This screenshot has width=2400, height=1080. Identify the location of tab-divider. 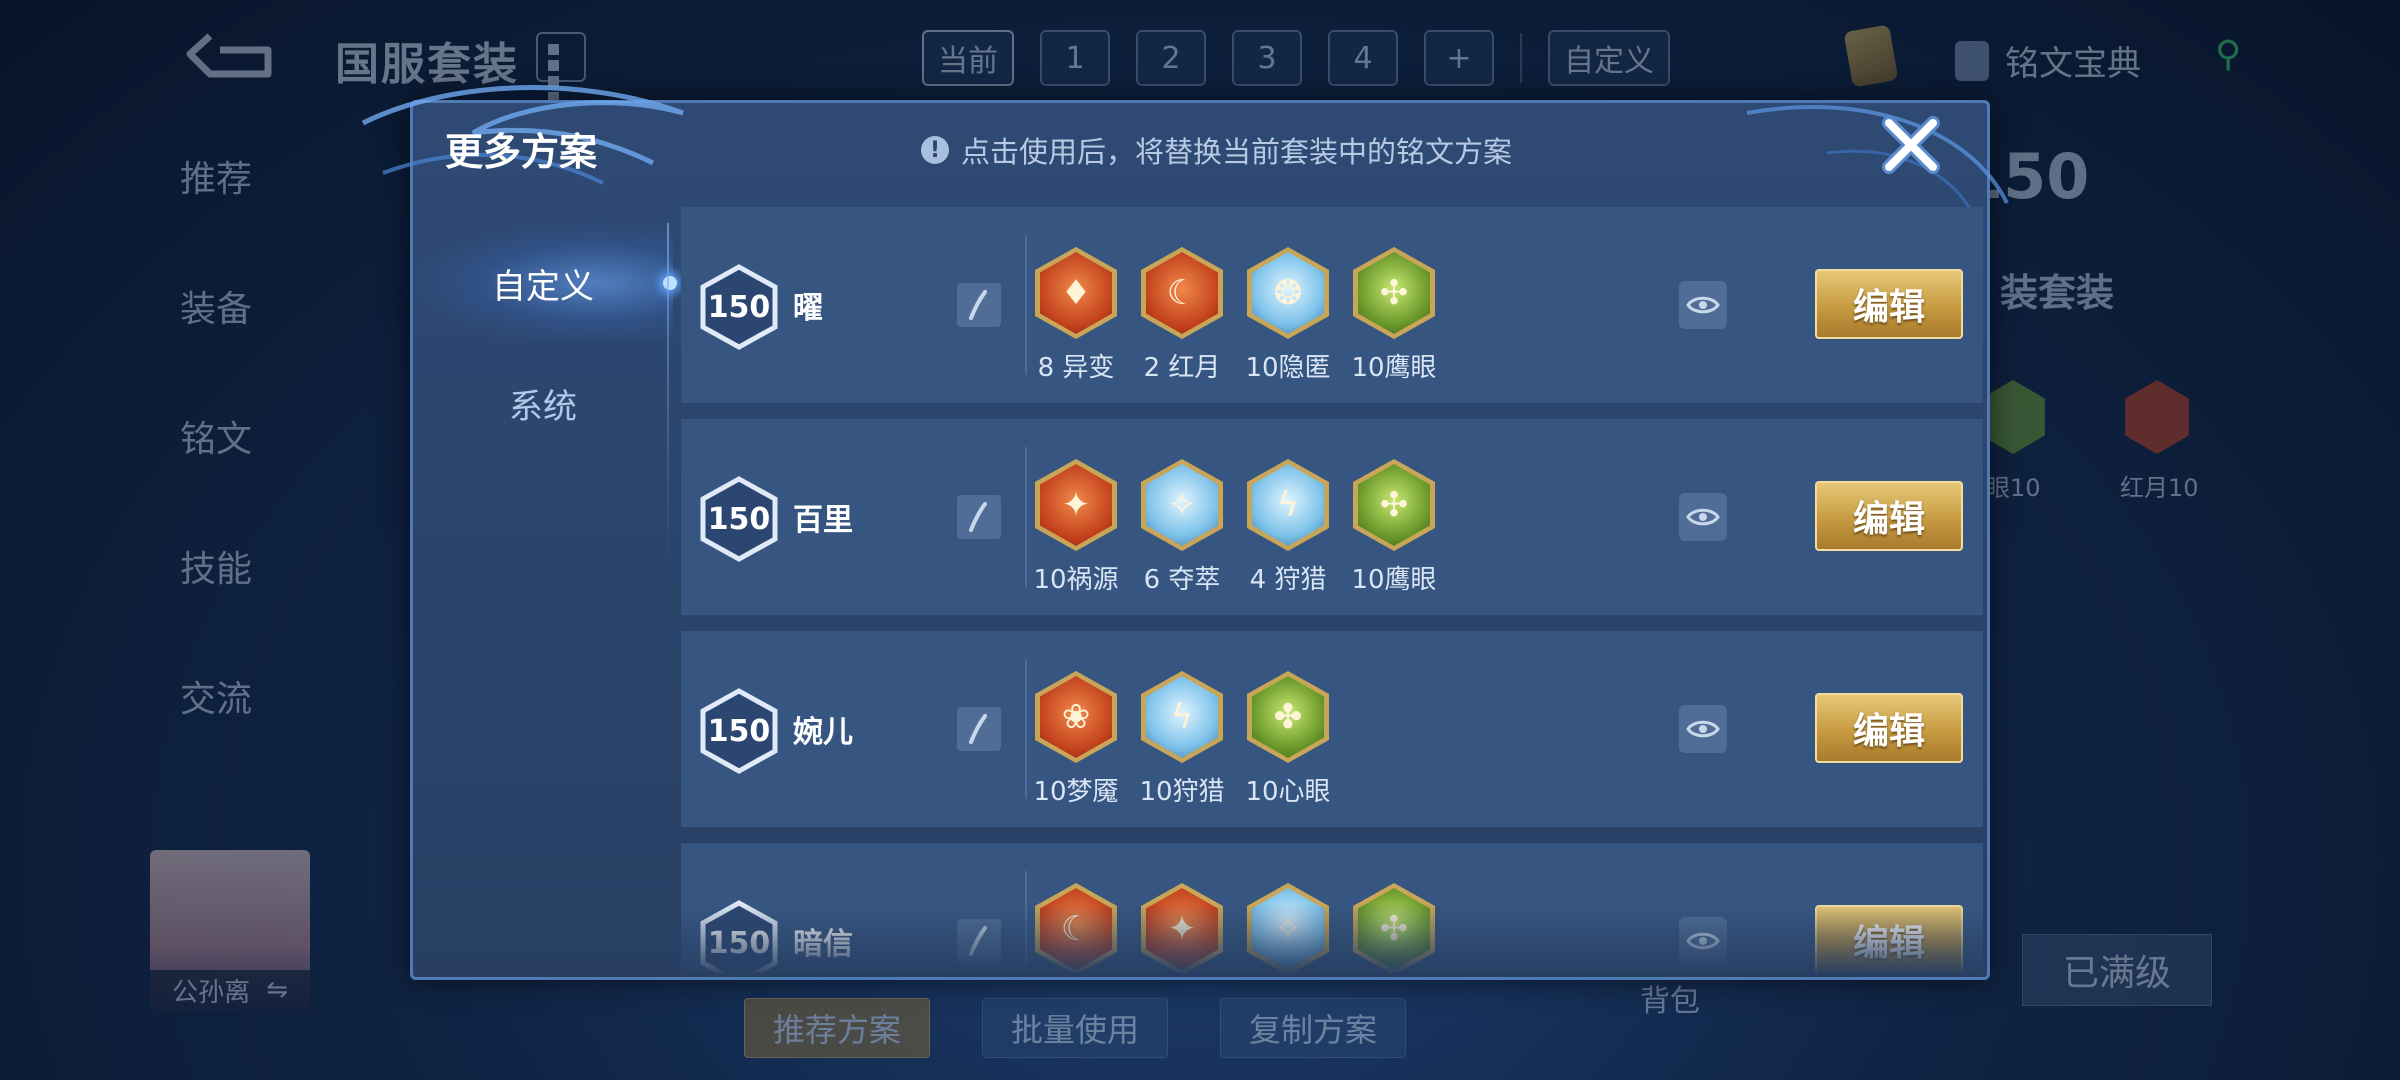
(1521, 58).